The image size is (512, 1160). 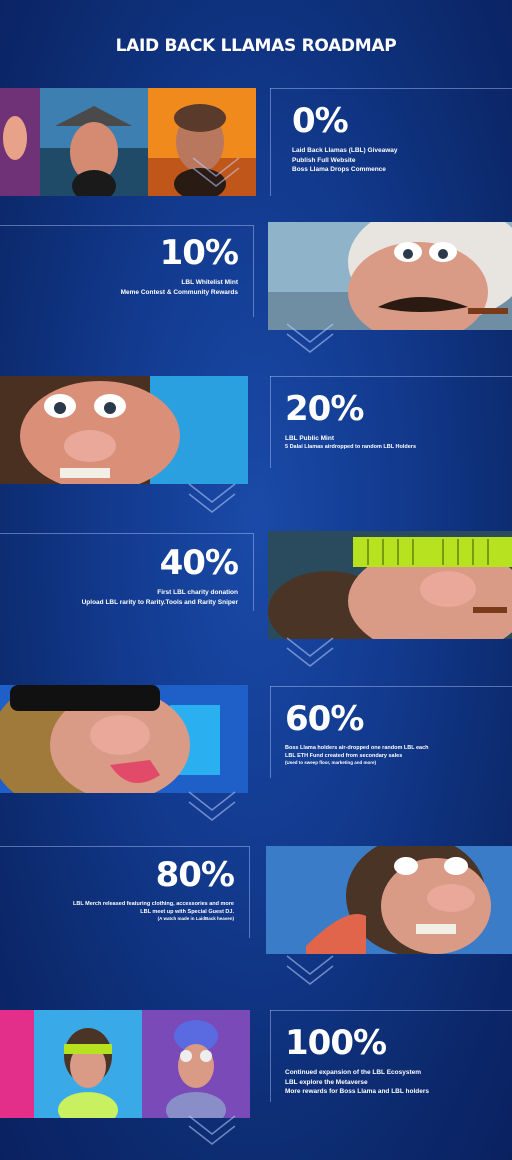 What do you see at coordinates (390, 585) in the screenshot?
I see `llama-shades-image` at bounding box center [390, 585].